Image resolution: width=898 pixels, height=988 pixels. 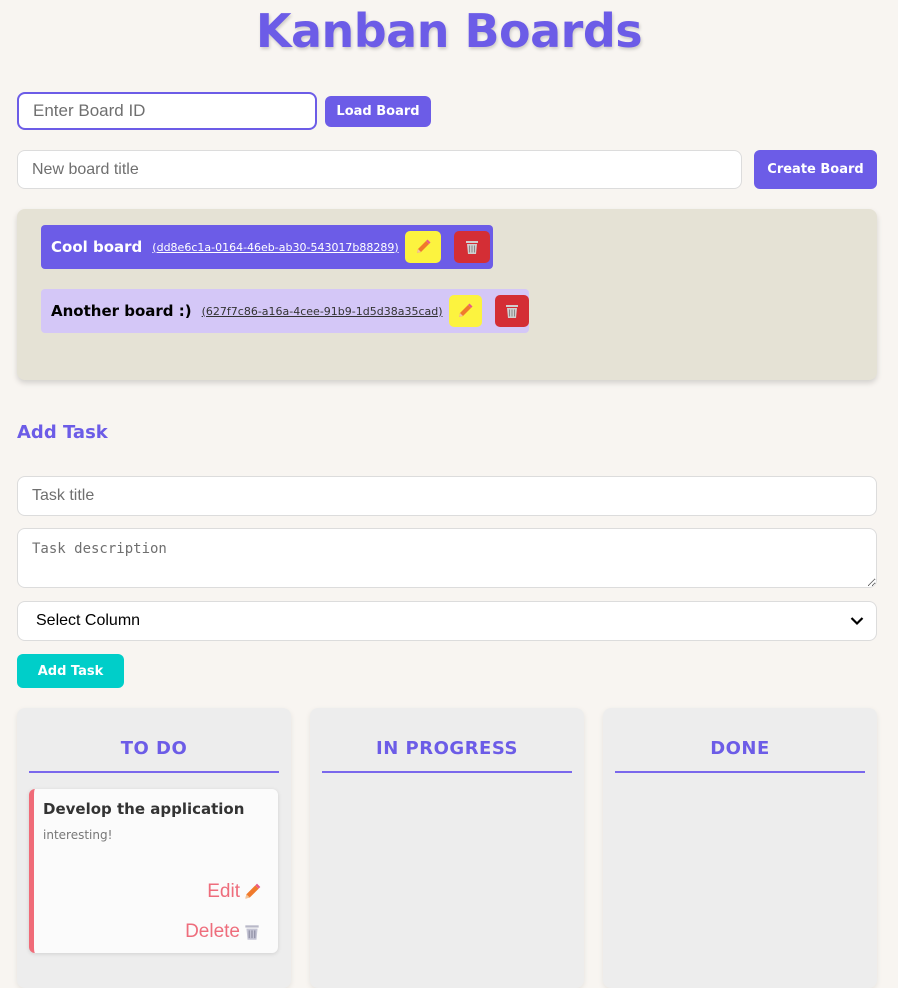 What do you see at coordinates (154, 755) in the screenshot?
I see `column-title: TO DO` at bounding box center [154, 755].